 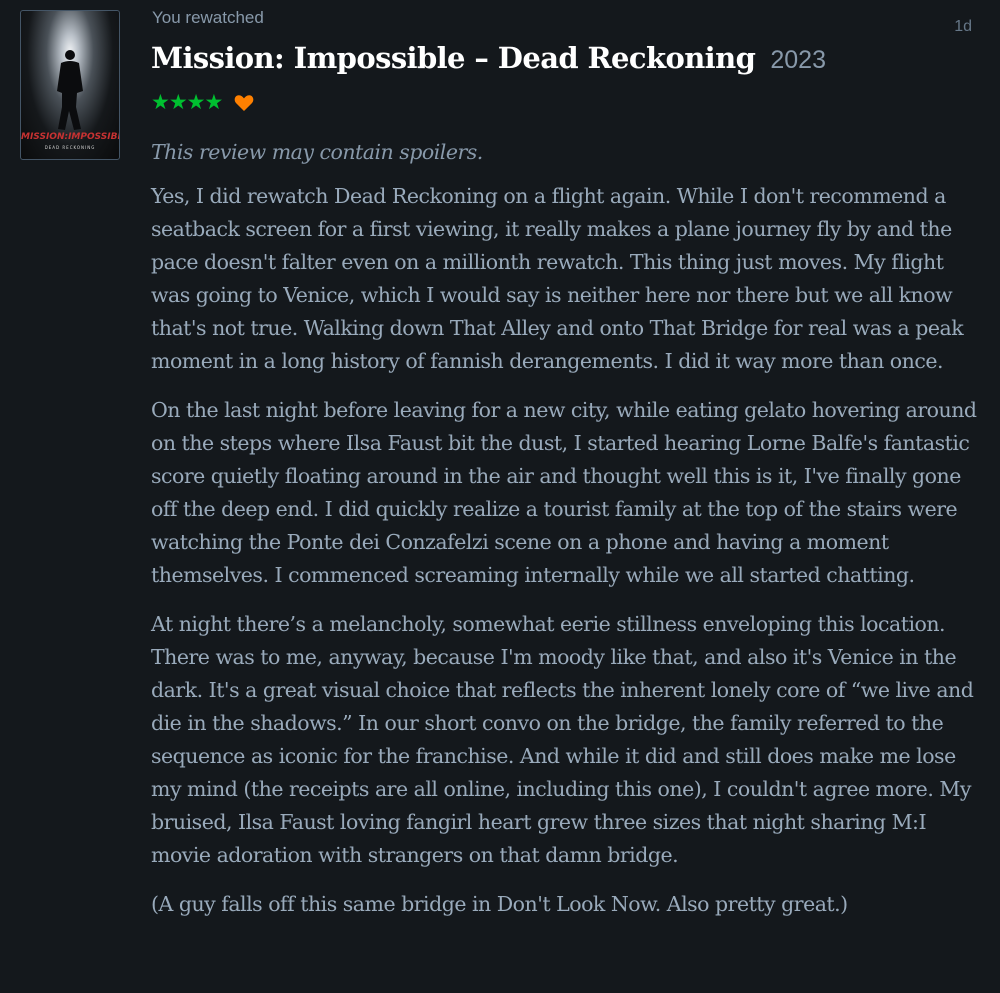 I want to click on film-title: Mission: Impossible – Dead Reckoning, so click(x=453, y=58).